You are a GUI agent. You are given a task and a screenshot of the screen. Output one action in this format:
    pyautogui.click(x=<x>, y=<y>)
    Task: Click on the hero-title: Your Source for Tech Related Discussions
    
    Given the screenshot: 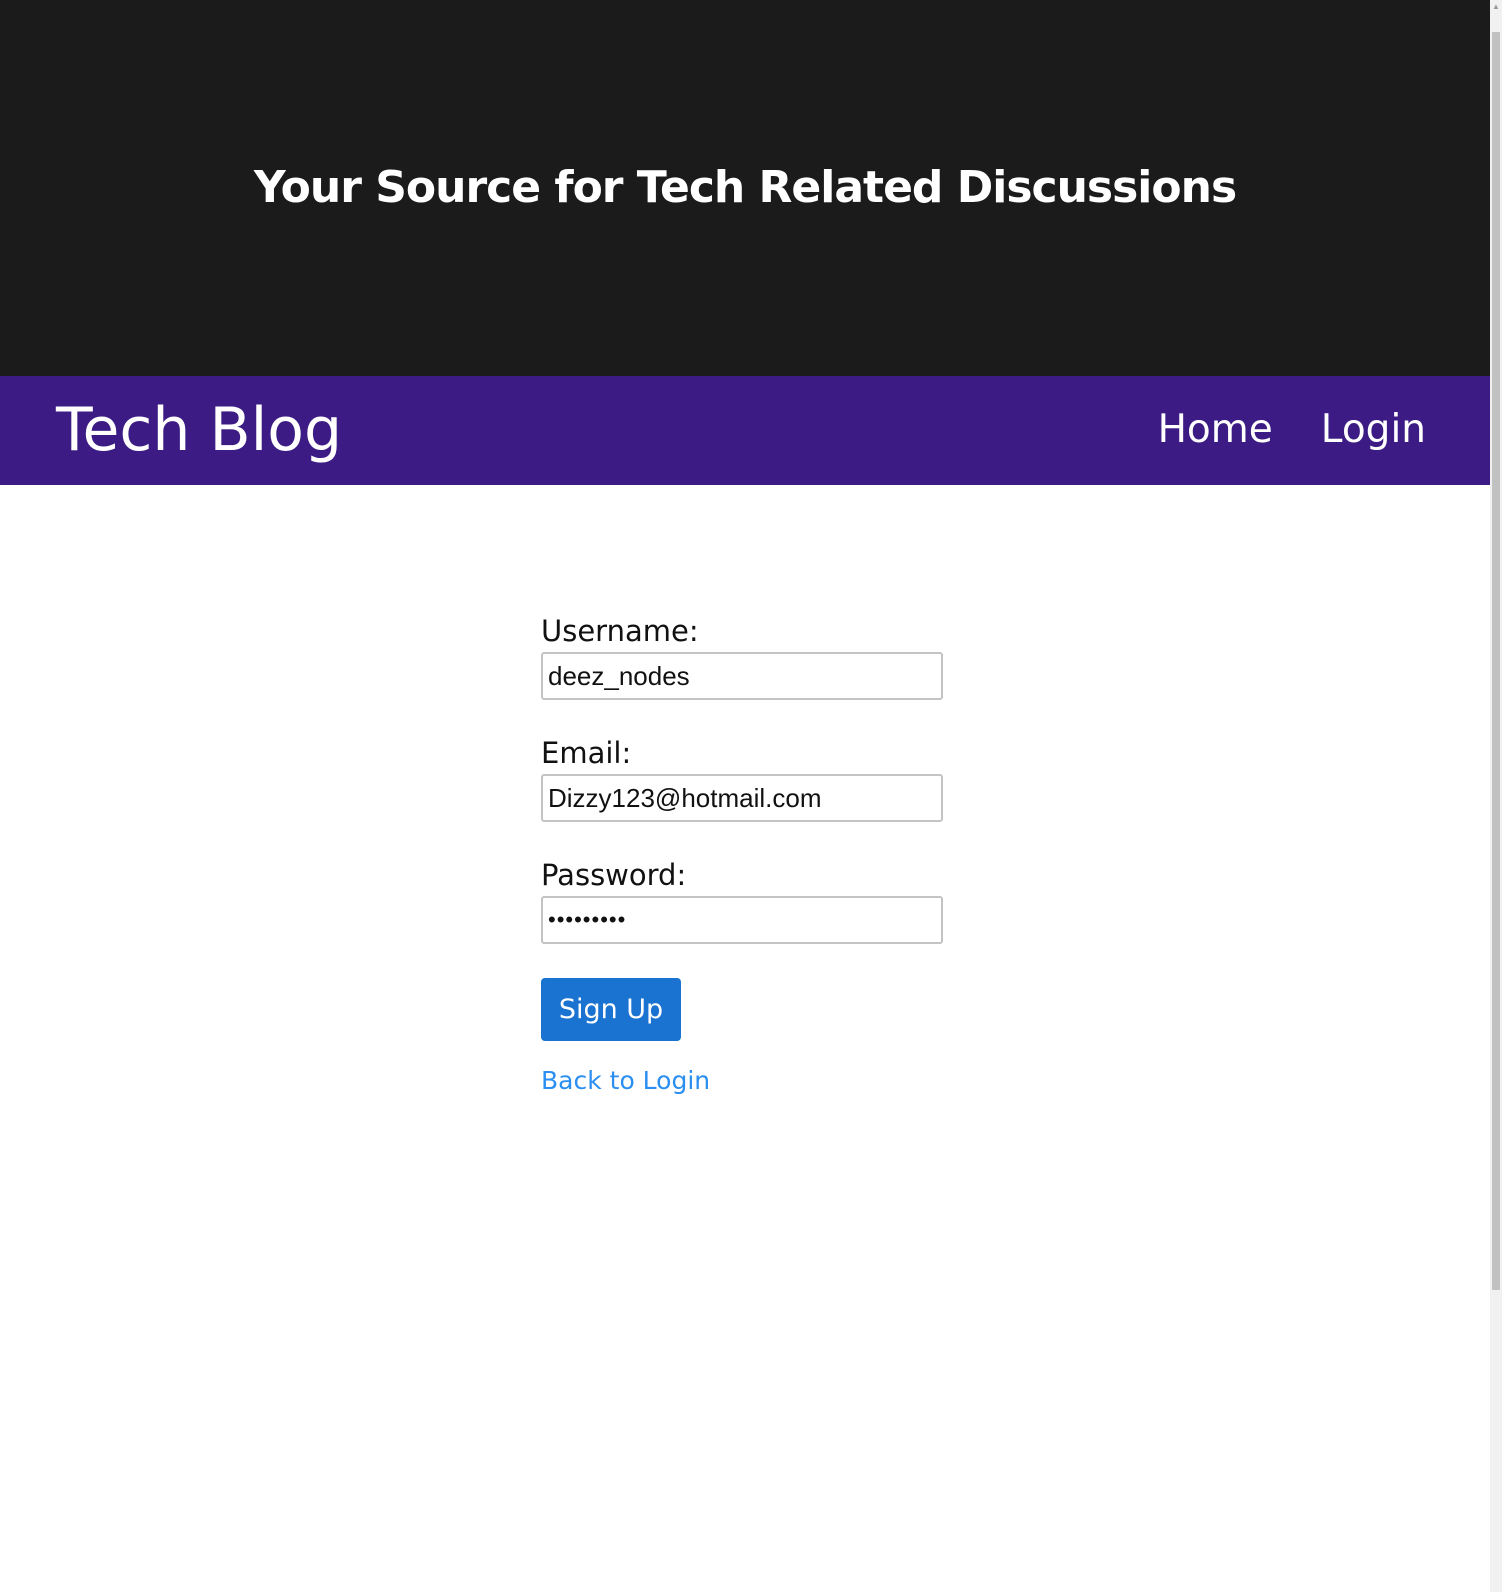 What is the action you would take?
    pyautogui.click(x=745, y=187)
    